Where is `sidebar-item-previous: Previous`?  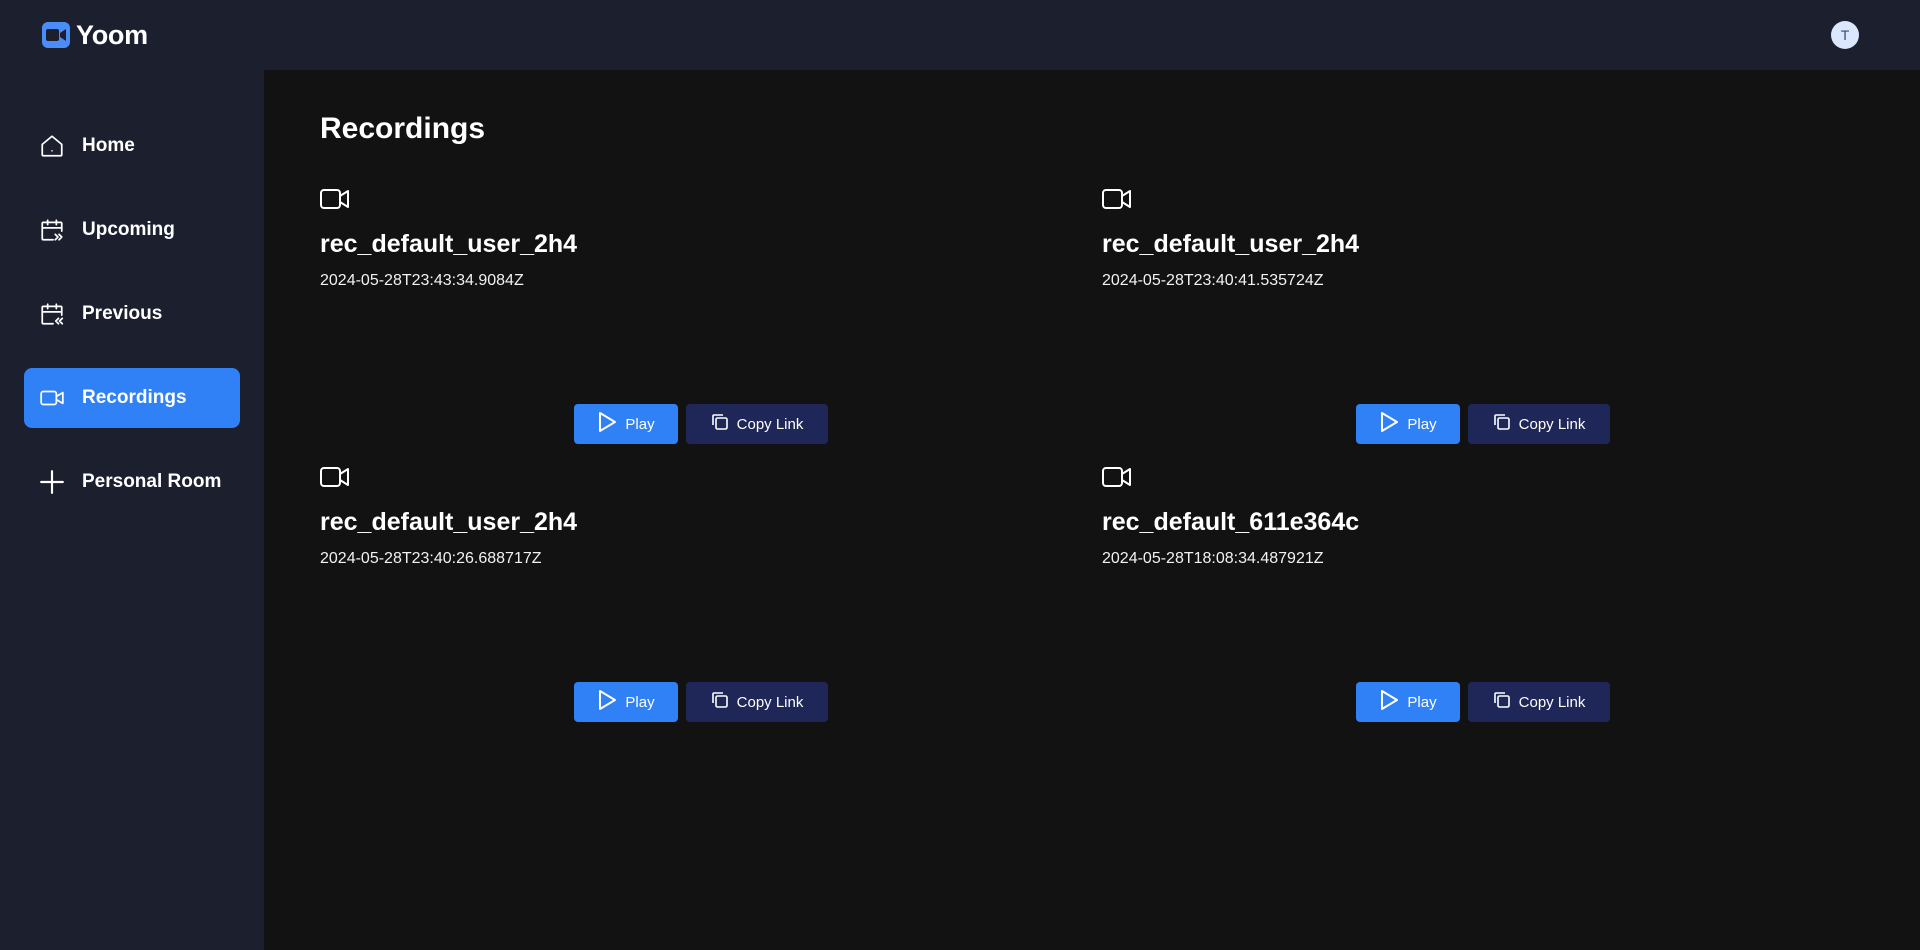 sidebar-item-previous: Previous is located at coordinates (132, 314).